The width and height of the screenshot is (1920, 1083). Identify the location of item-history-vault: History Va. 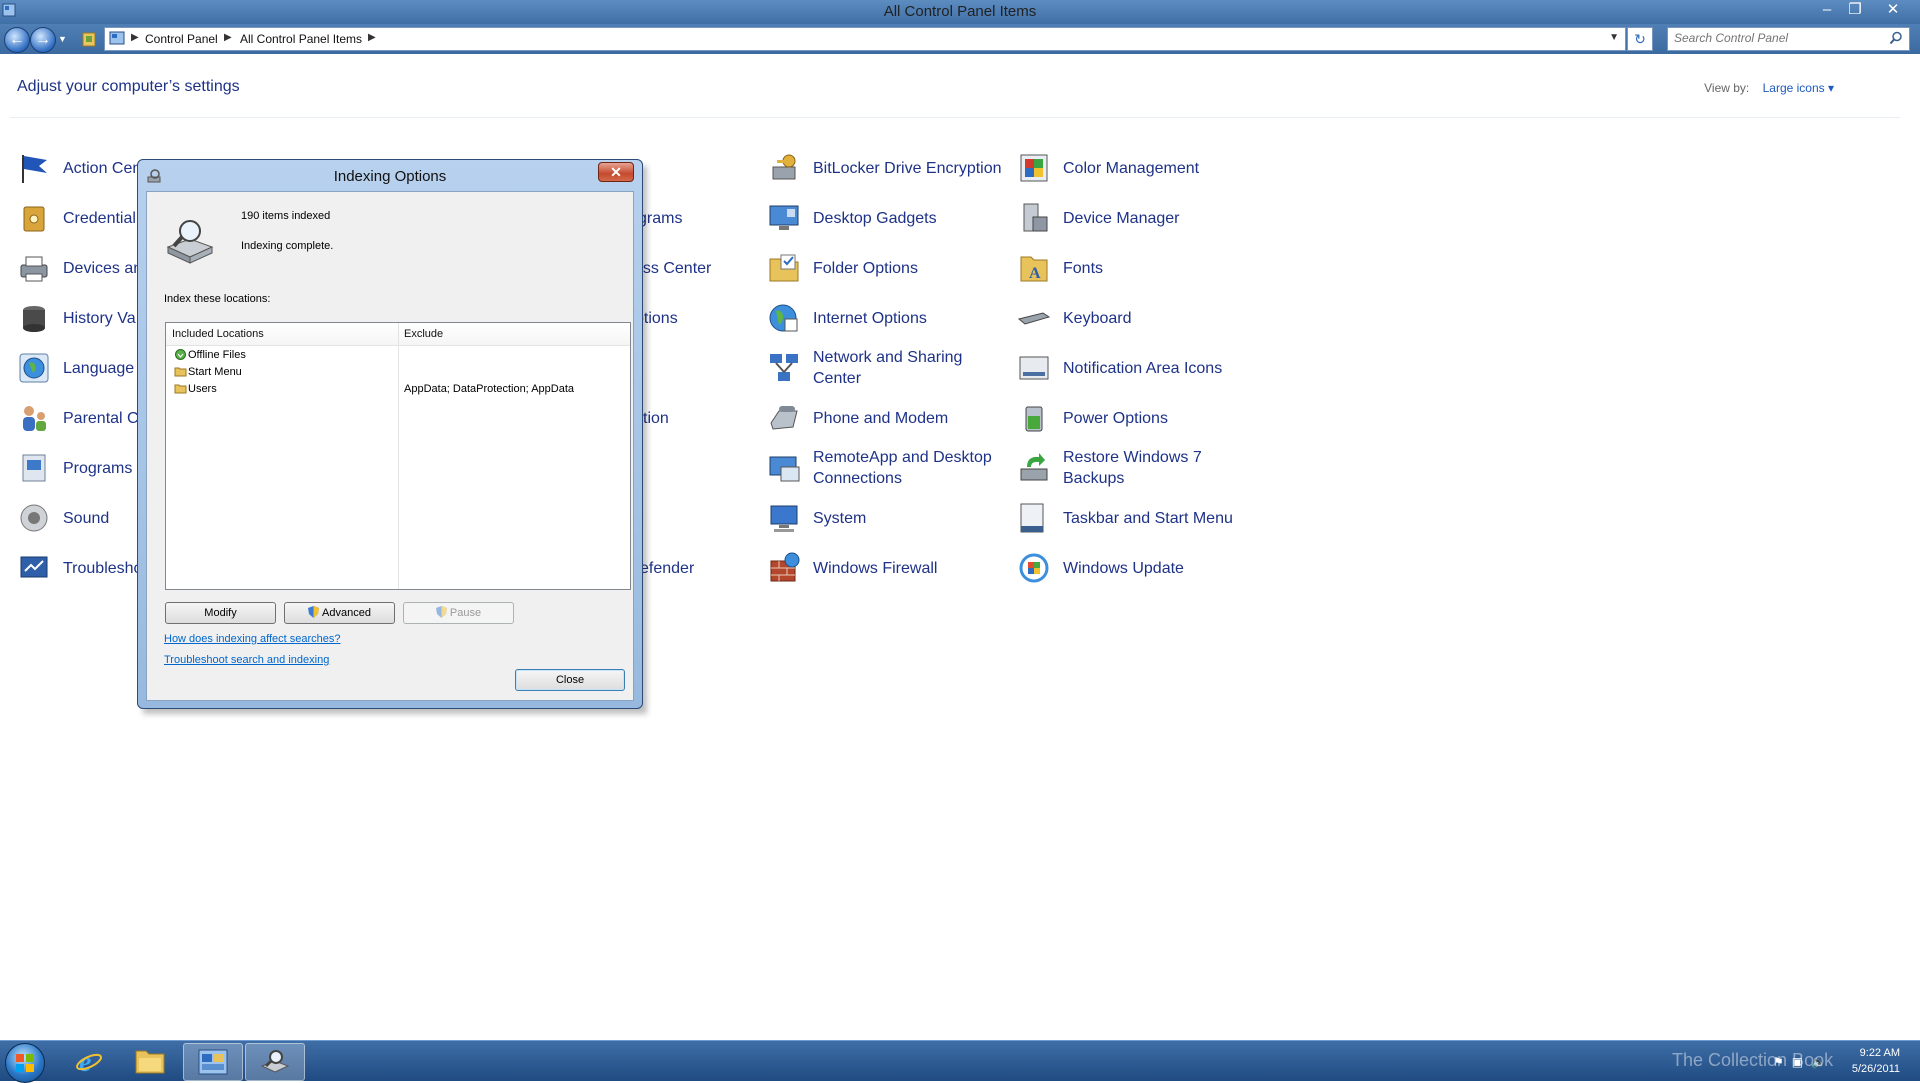
(76, 318).